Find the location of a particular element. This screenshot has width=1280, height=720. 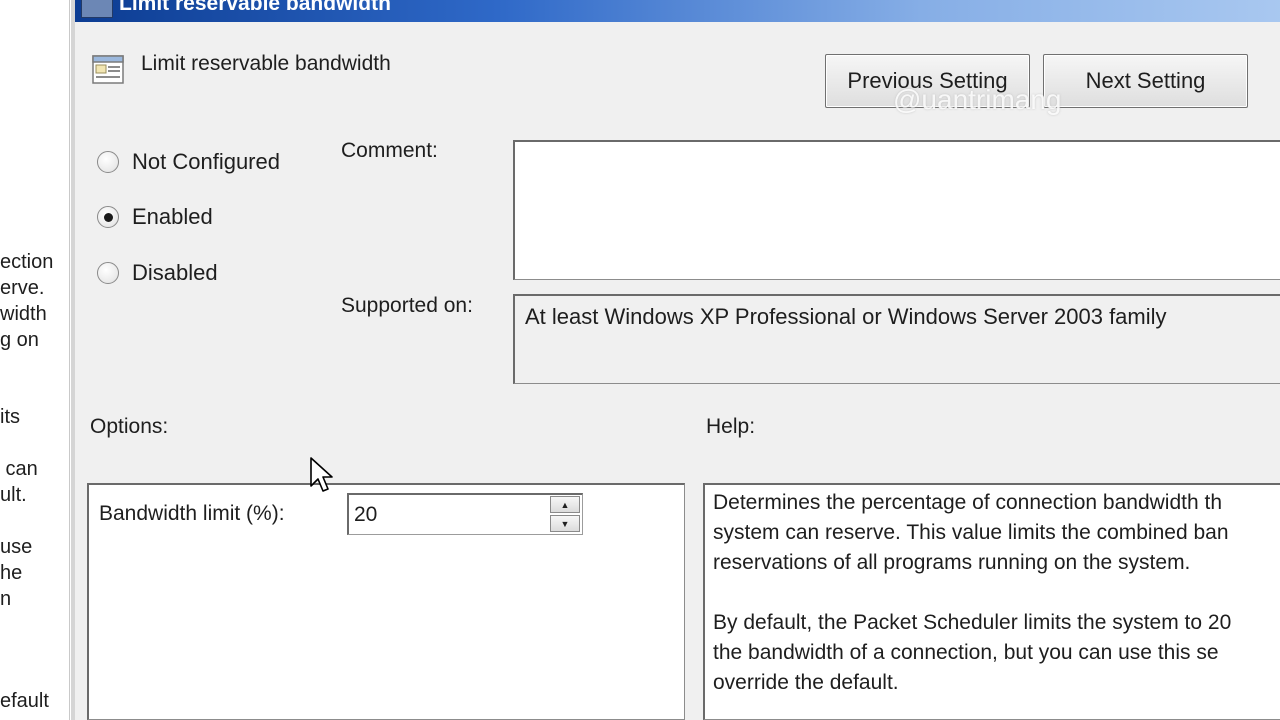

window-title: Limit reservable bandwidth is located at coordinates (255, 7).